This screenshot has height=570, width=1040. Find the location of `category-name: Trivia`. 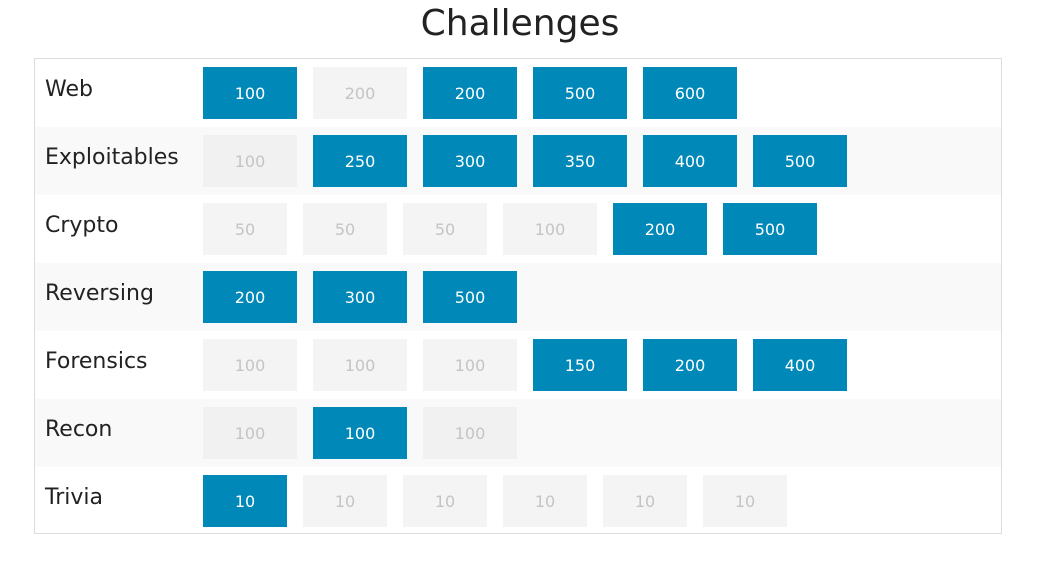

category-name: Trivia is located at coordinates (74, 497).